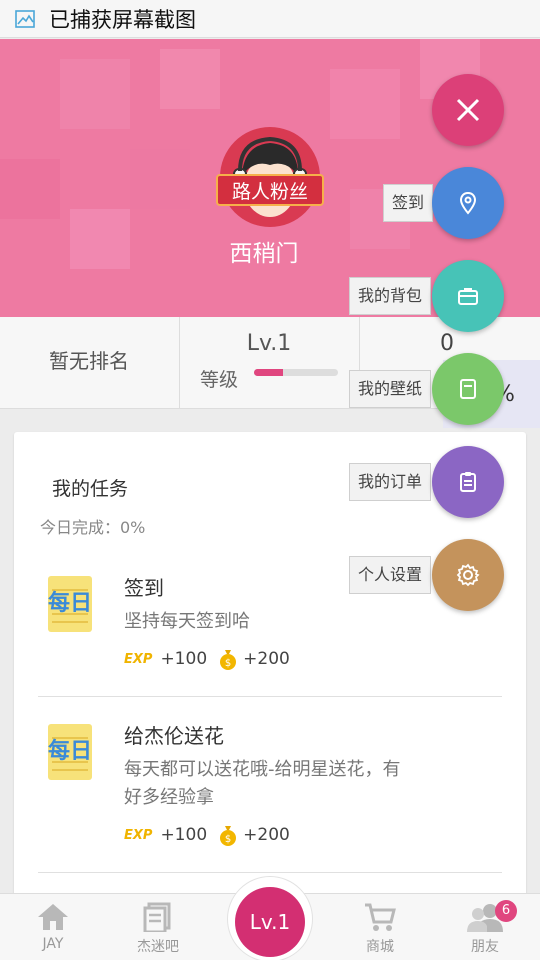  I want to click on nav-label: 杰迷吧, so click(158, 947).